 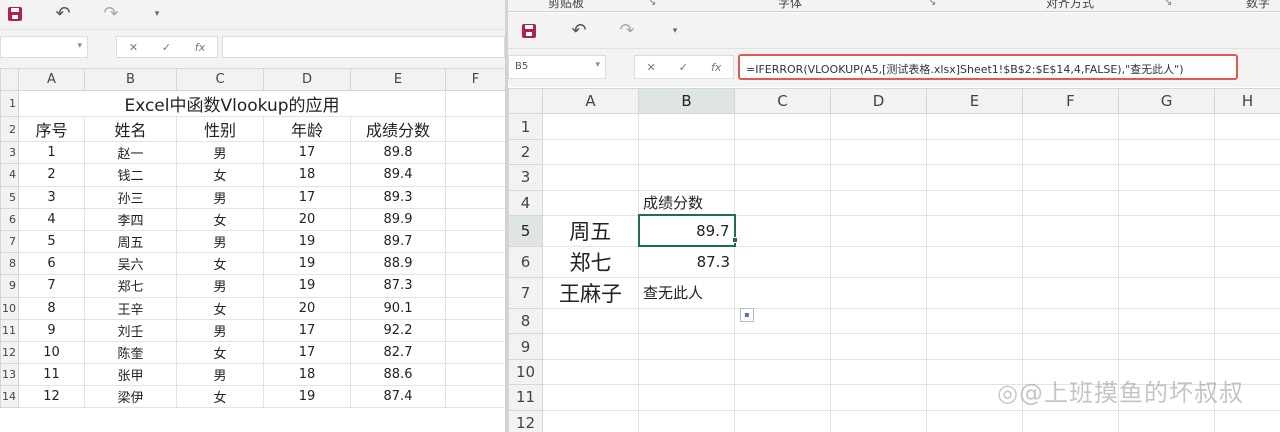 I want to click on table-cell: 90.1, so click(x=398, y=308).